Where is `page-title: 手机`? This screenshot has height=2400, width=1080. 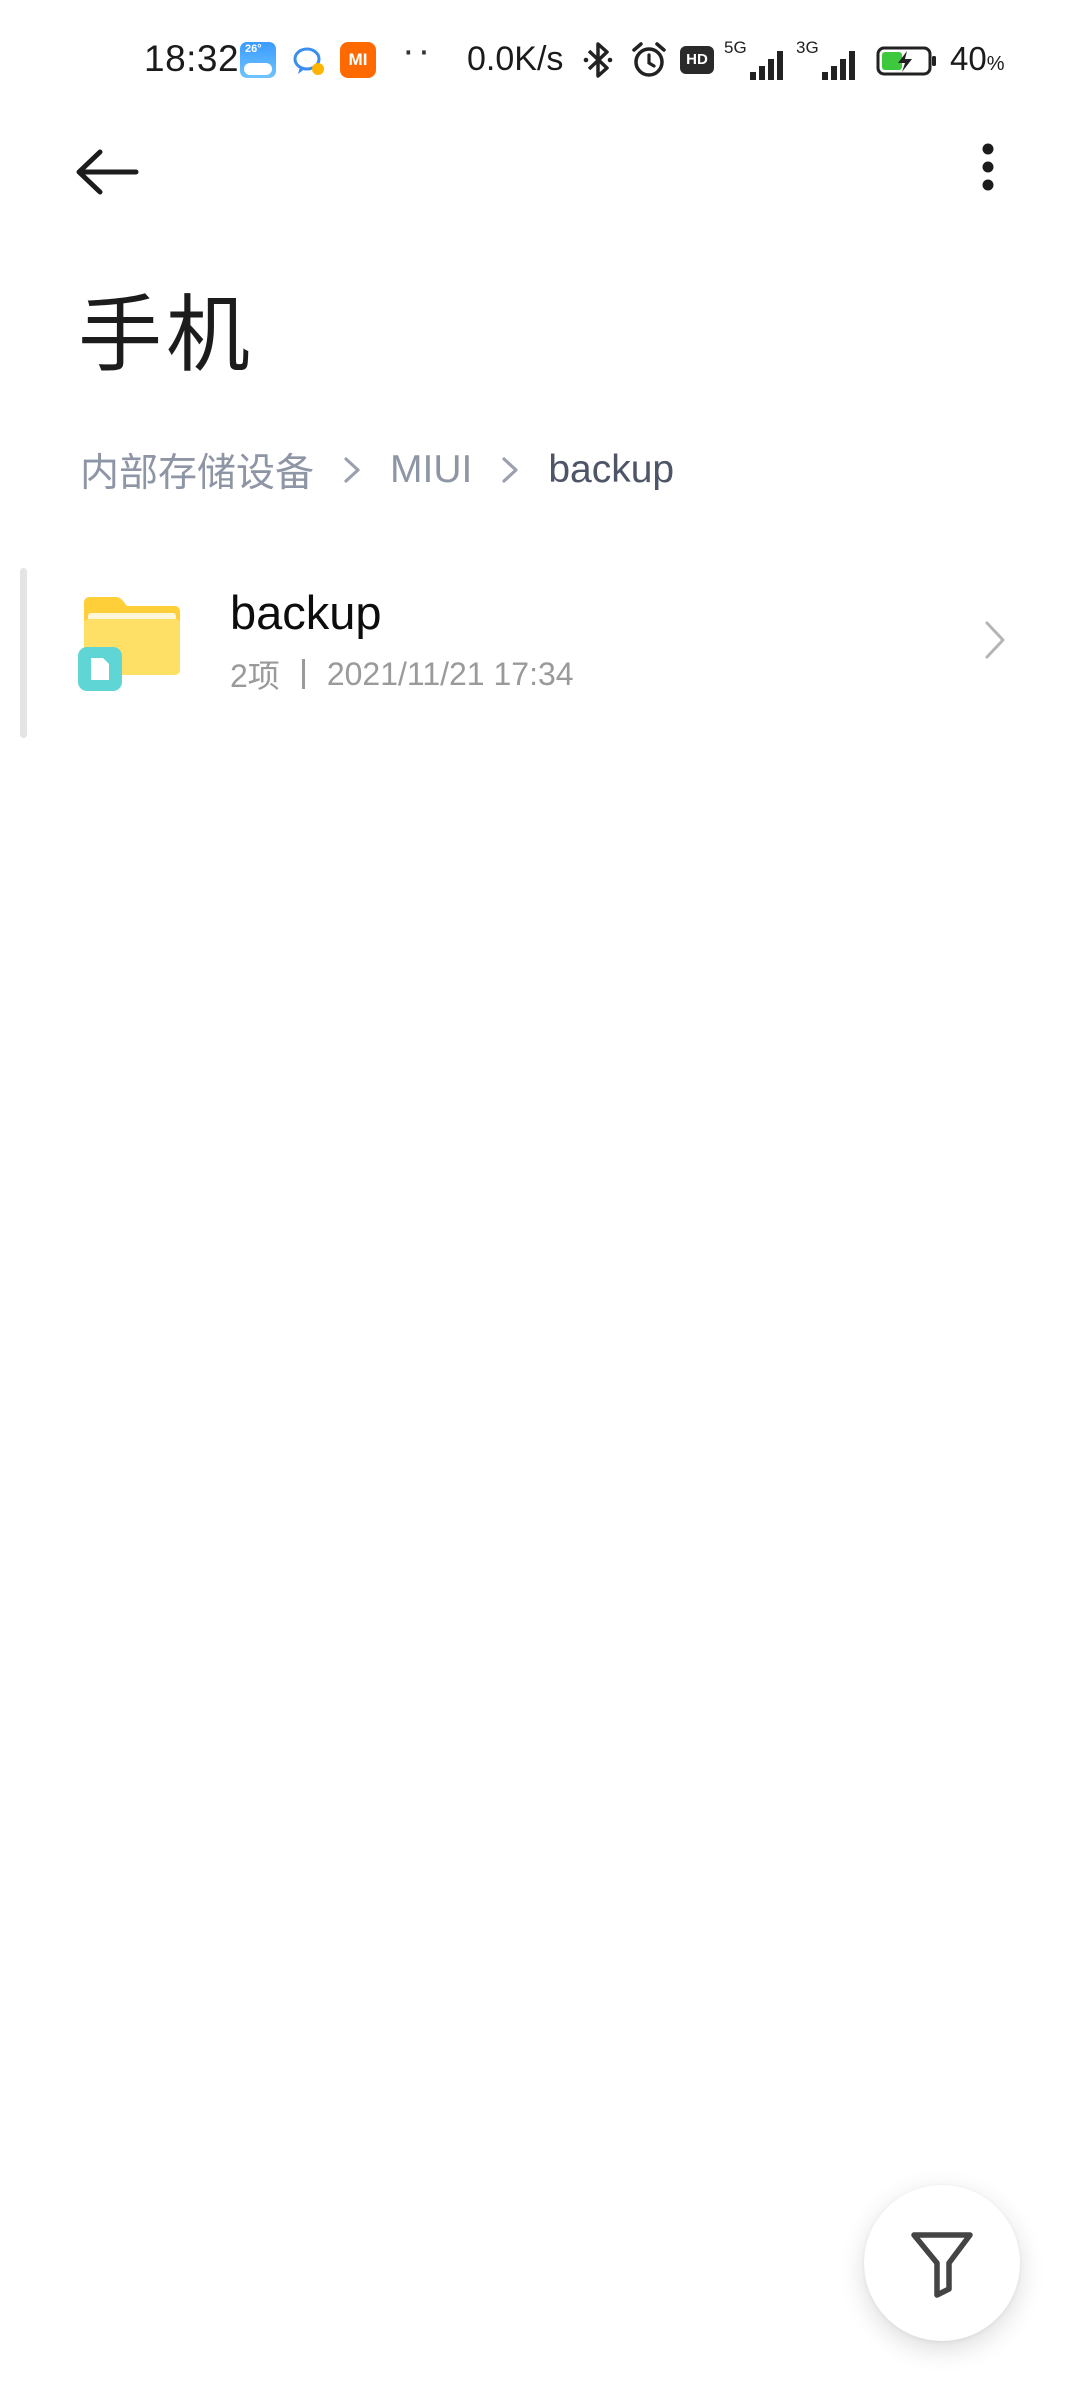
page-title: 手机 is located at coordinates (166, 335).